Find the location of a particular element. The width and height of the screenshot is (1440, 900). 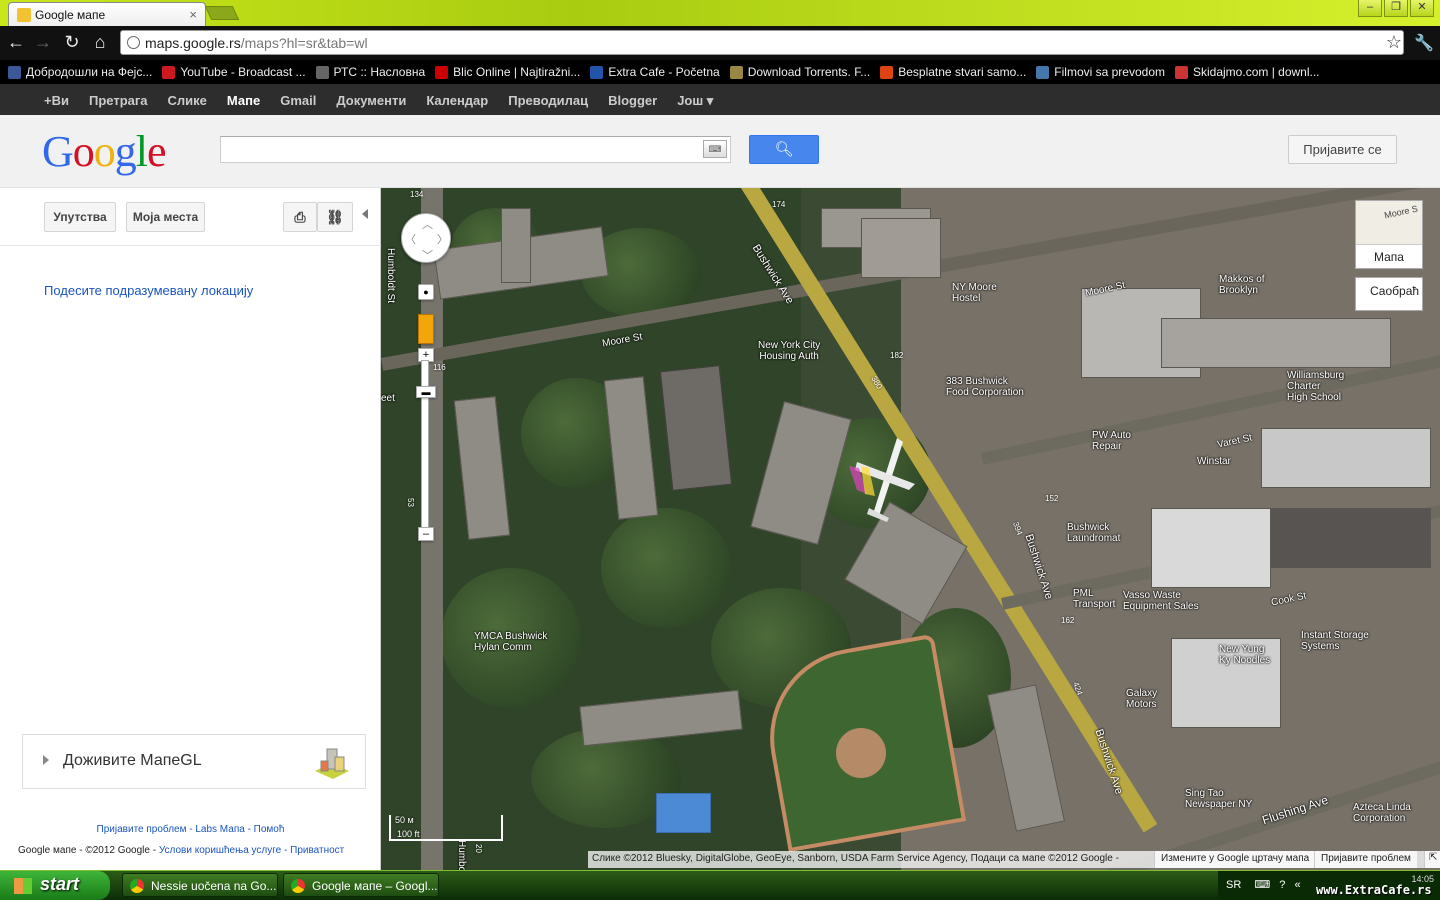

map-type-button: Moore S Мапа is located at coordinates (1389, 234).